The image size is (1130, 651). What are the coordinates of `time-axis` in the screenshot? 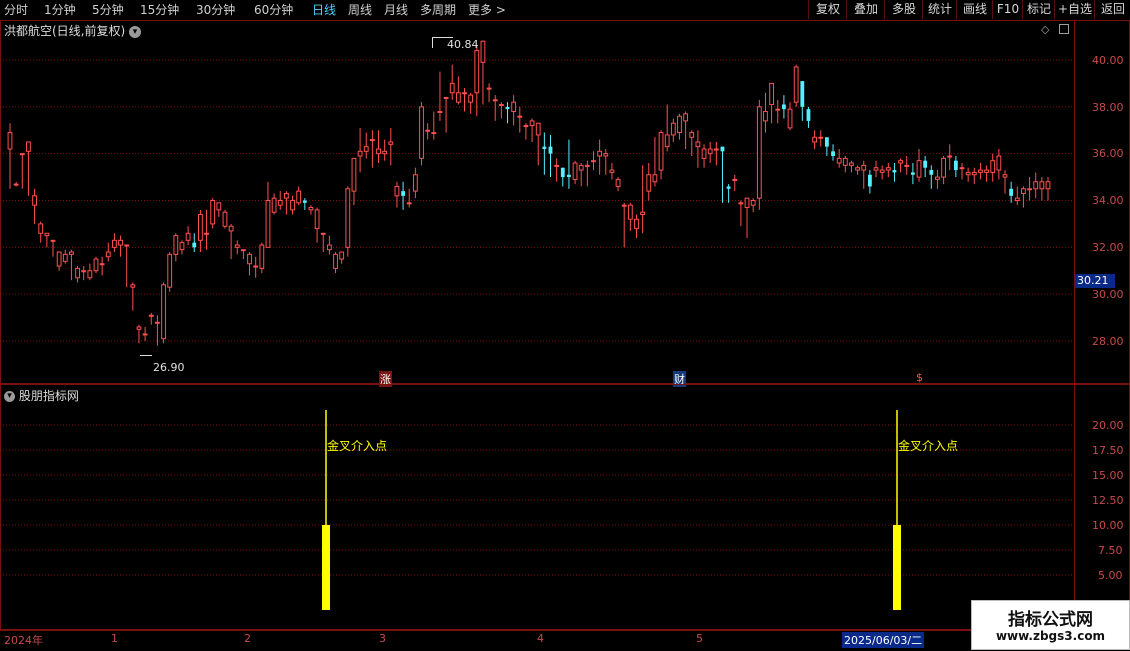 It's located at (565, 640).